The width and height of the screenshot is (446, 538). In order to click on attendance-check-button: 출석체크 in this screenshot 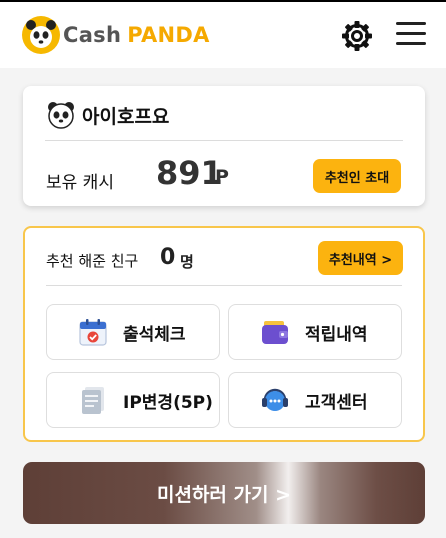, I will do `click(133, 332)`.